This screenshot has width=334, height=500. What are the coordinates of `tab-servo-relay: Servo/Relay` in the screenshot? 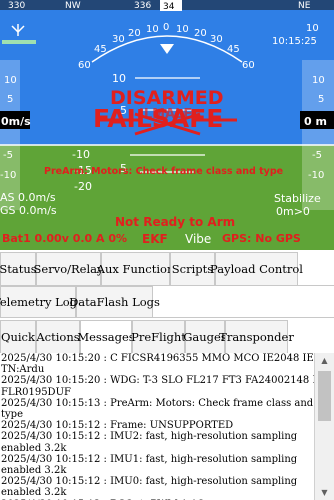 It's located at (69, 268).